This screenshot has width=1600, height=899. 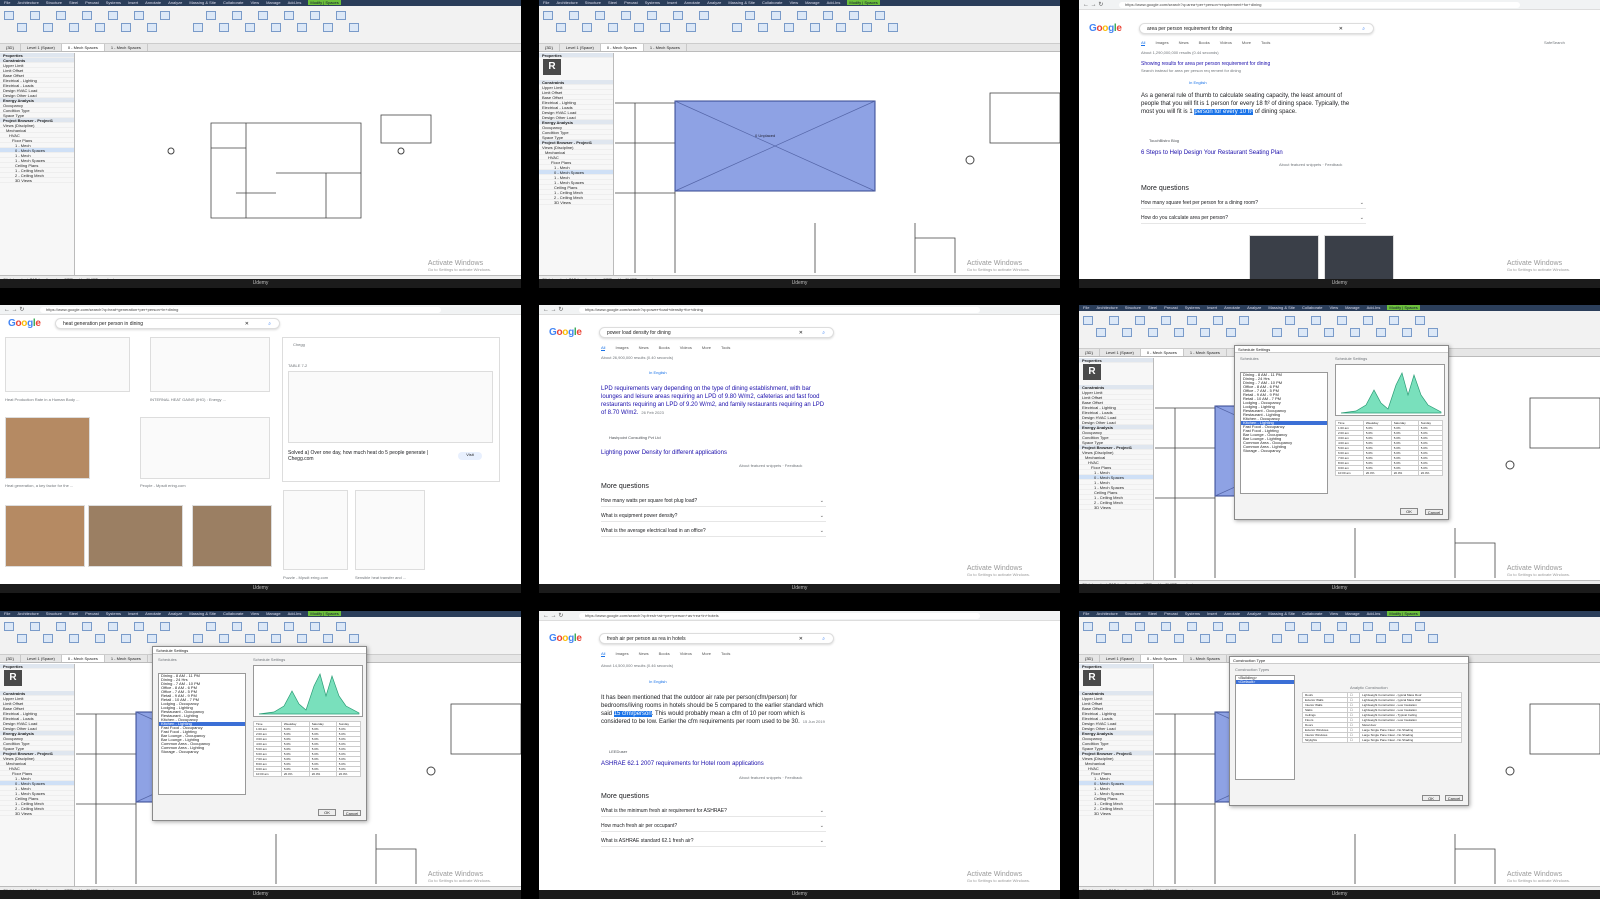 I want to click on nav-buttons: ← → ↻, so click(x=553, y=615).